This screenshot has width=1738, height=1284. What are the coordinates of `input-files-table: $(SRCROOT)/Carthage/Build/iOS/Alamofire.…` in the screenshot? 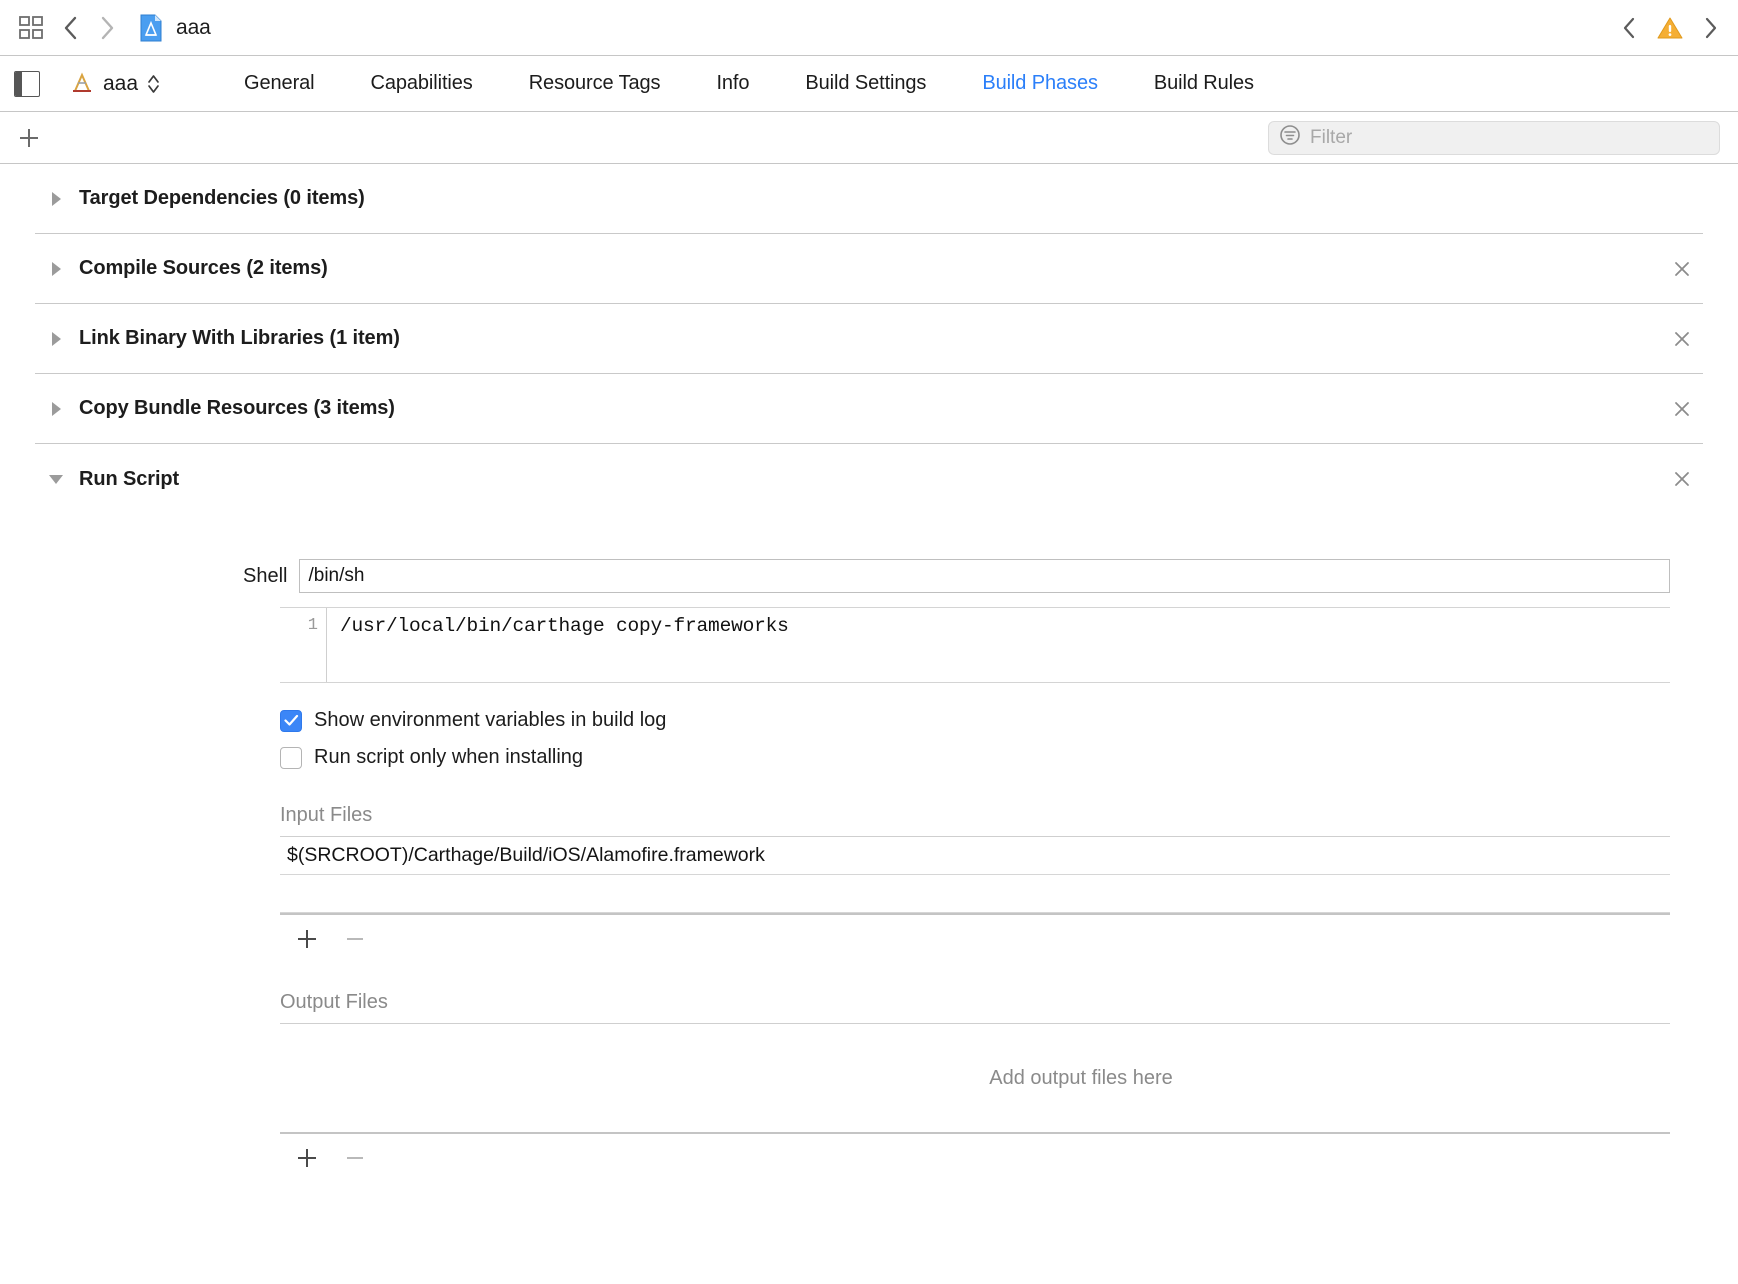 It's located at (975, 874).